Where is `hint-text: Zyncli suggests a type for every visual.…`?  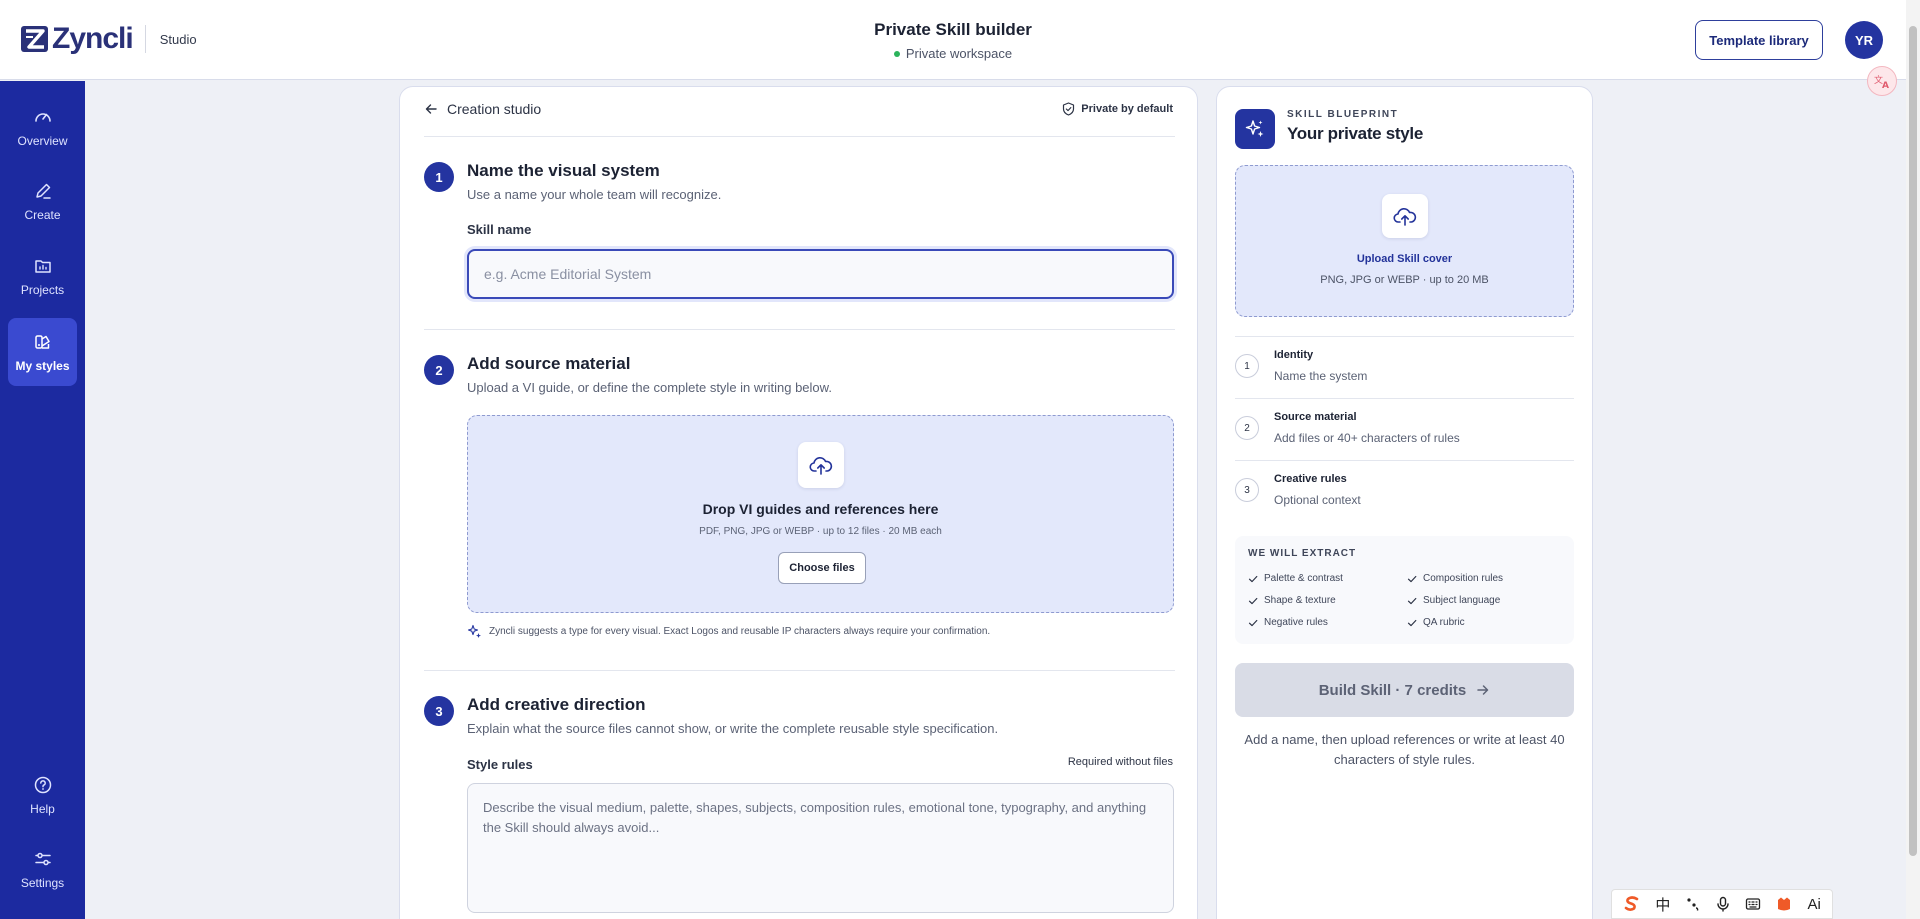 hint-text: Zyncli suggests a type for every visual.… is located at coordinates (740, 631).